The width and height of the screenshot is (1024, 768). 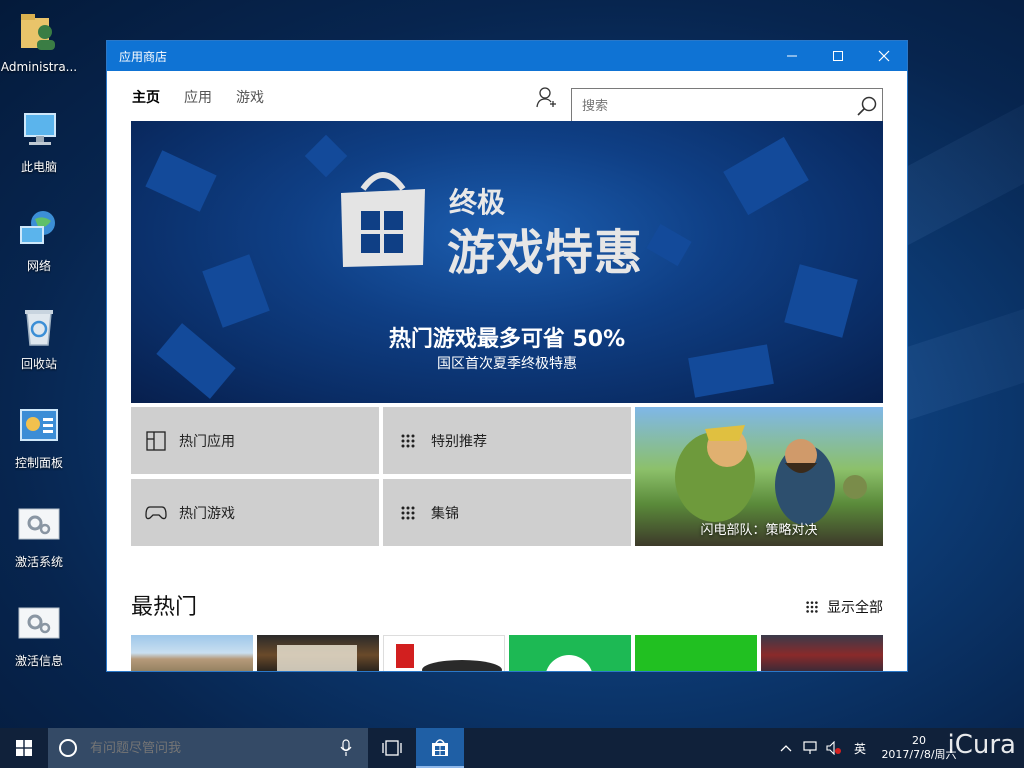 I want to click on cortana-search, so click(x=208, y=748).